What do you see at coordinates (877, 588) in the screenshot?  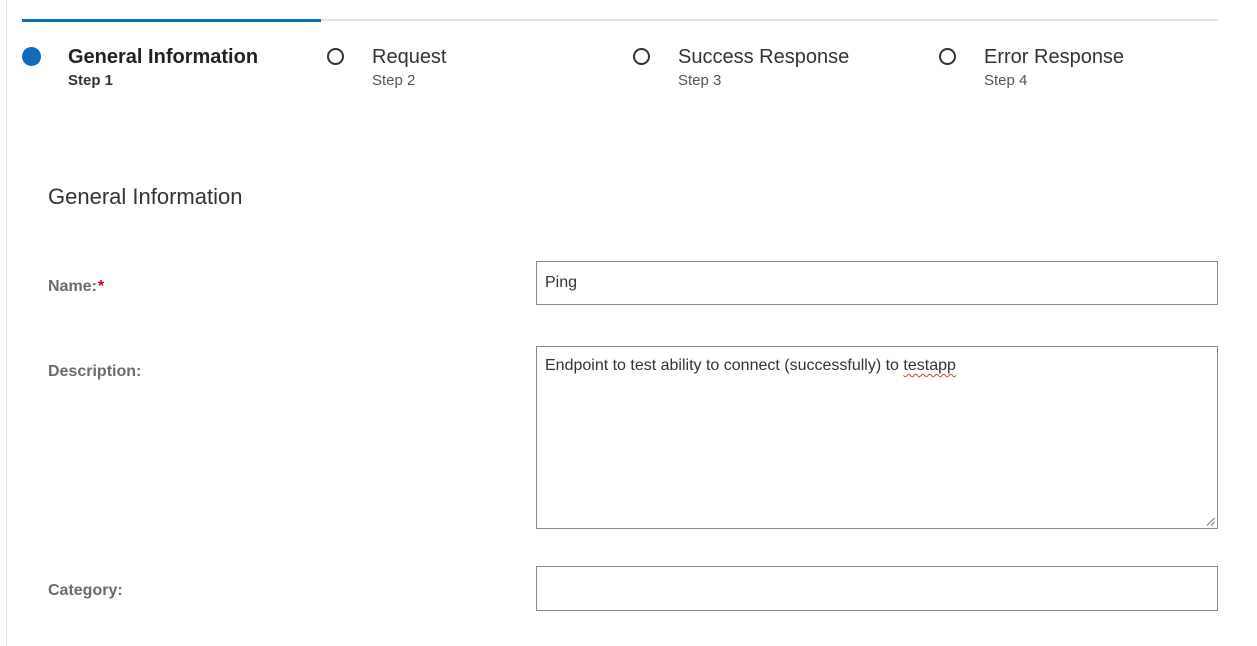 I see `category-input` at bounding box center [877, 588].